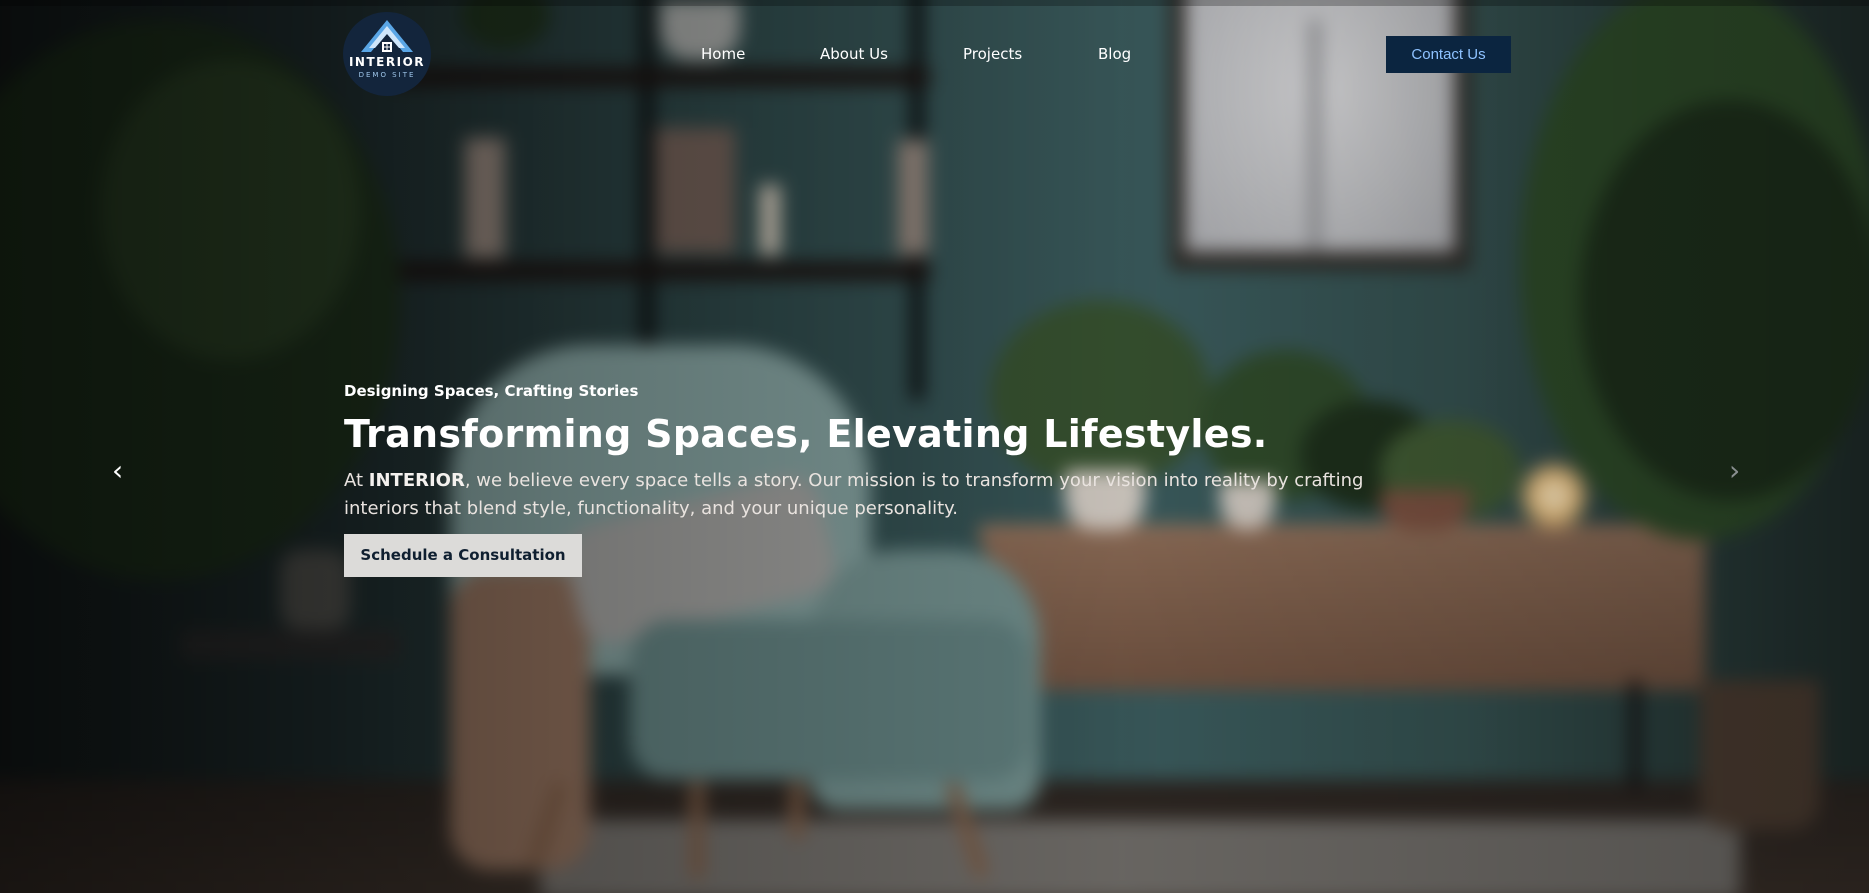 Image resolution: width=1869 pixels, height=893 pixels. I want to click on hero-description-prefix: At, so click(356, 480).